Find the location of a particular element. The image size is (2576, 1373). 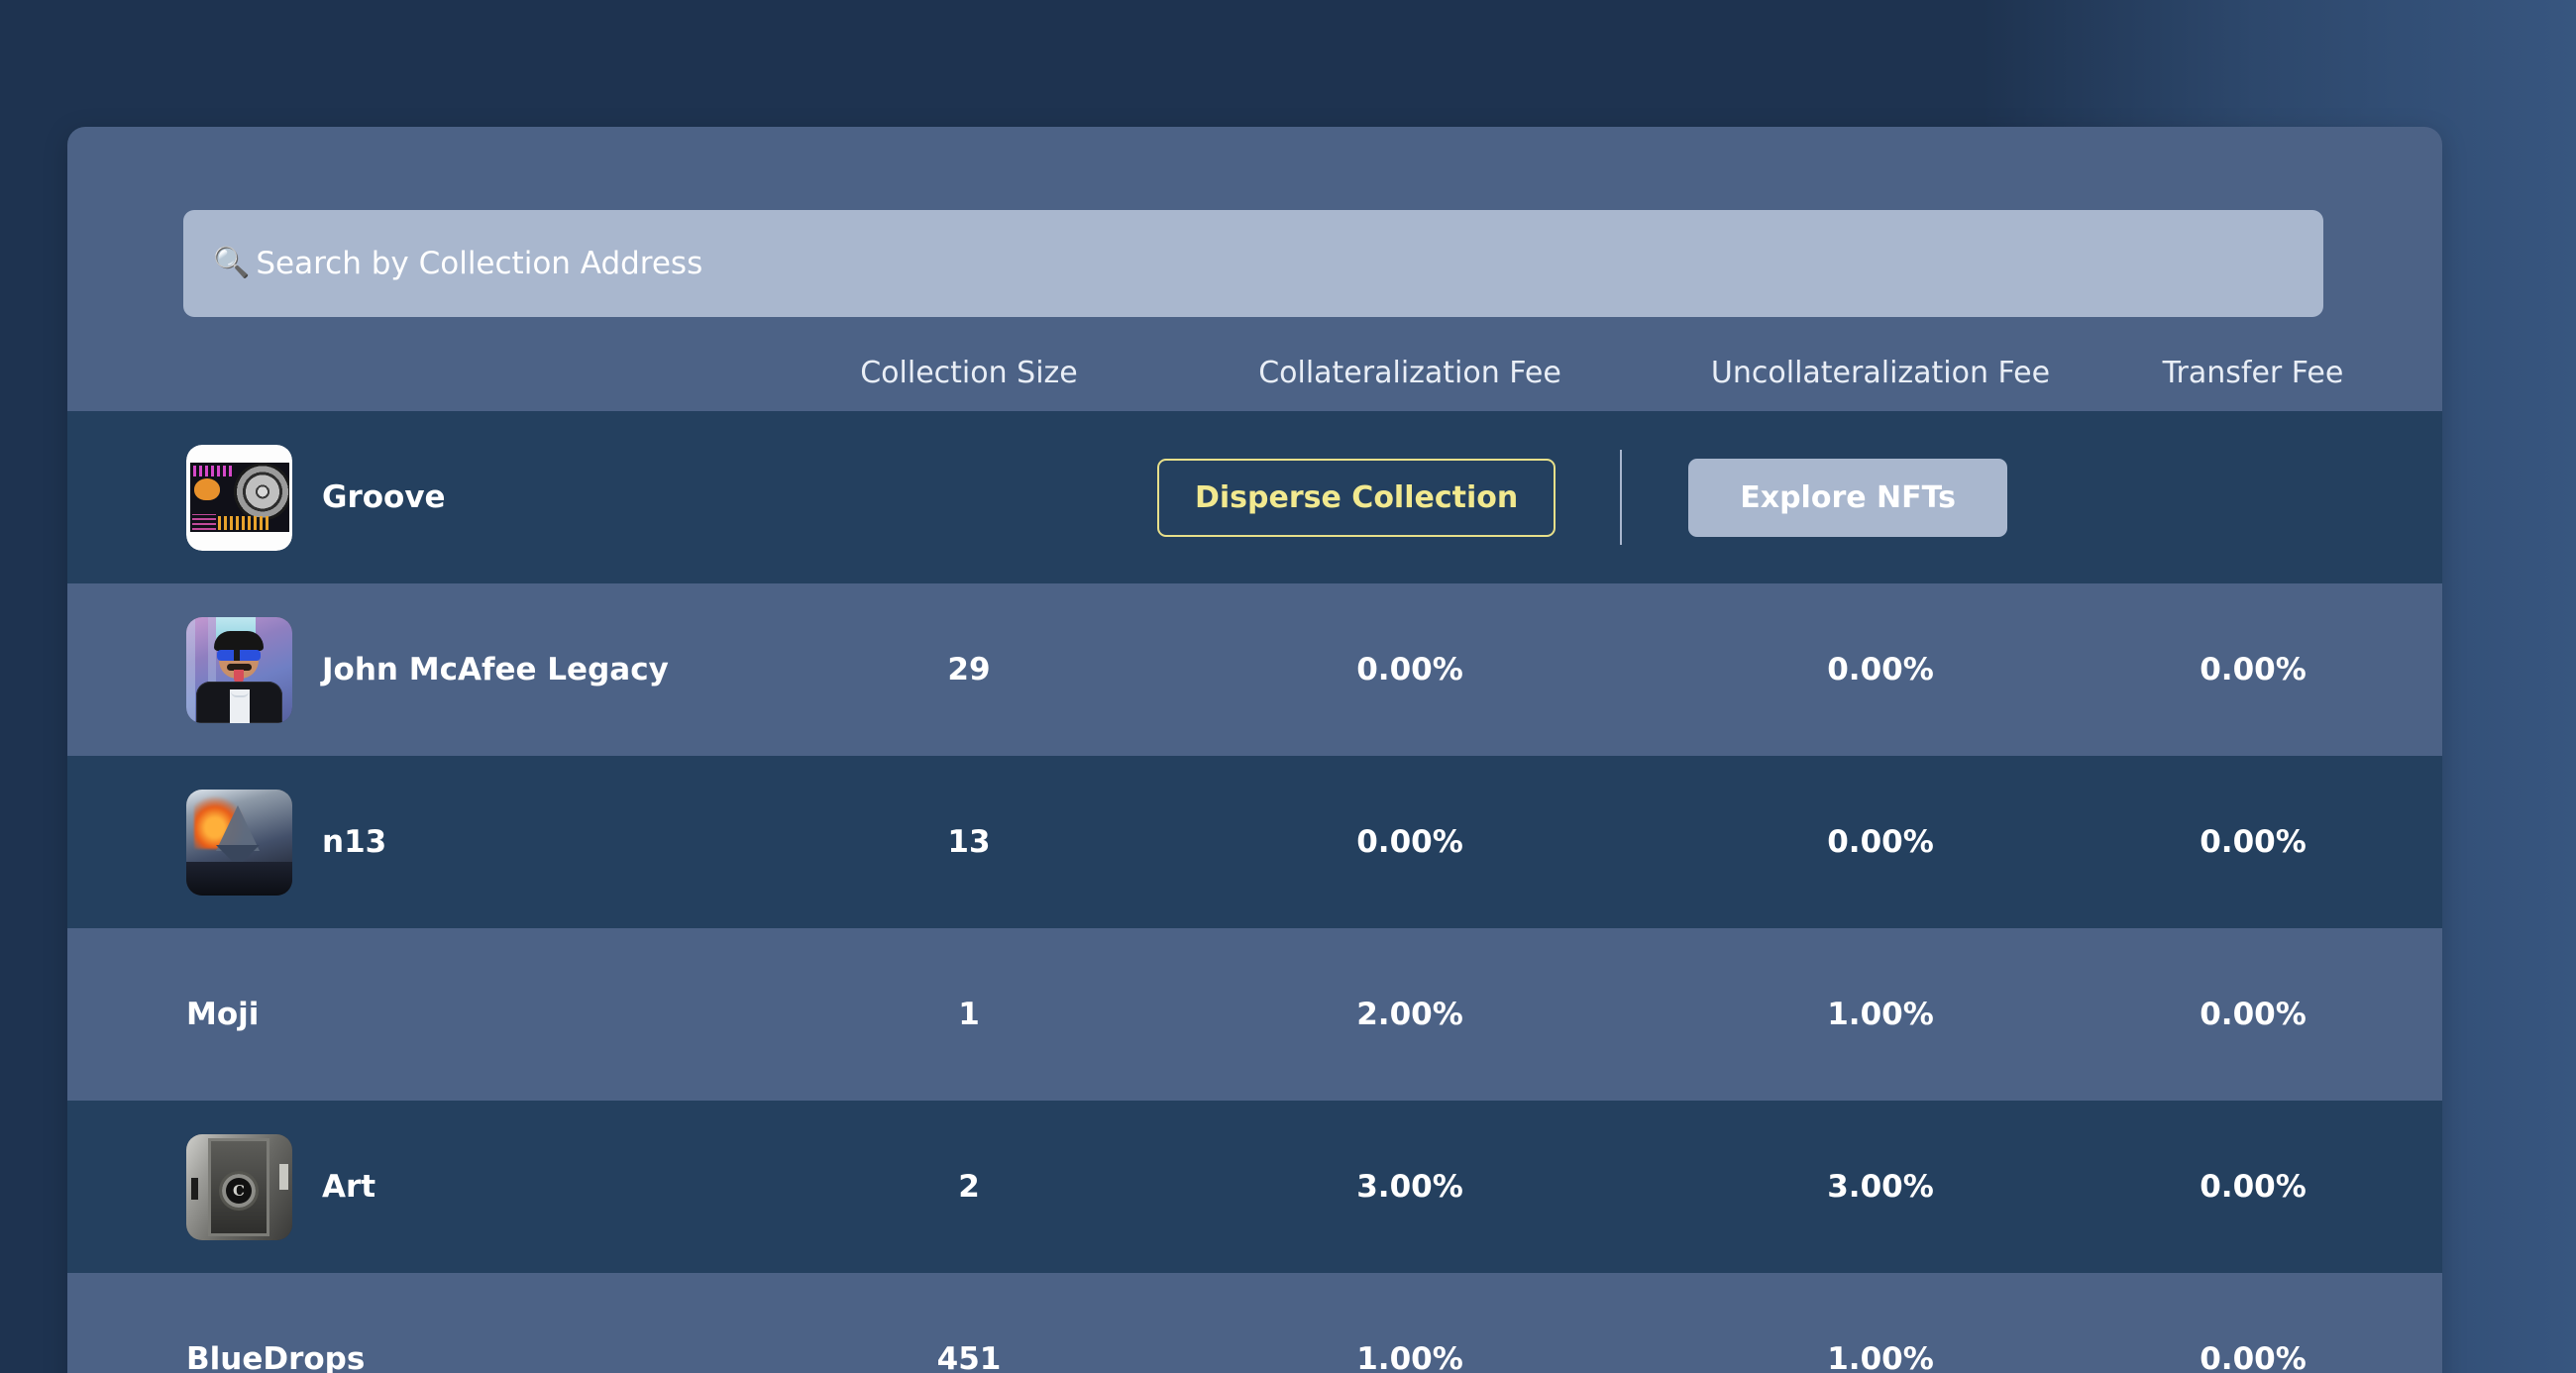

table-row: BlueDrops 451 1.00% 1.00% 0.00% is located at coordinates (1255, 1323).